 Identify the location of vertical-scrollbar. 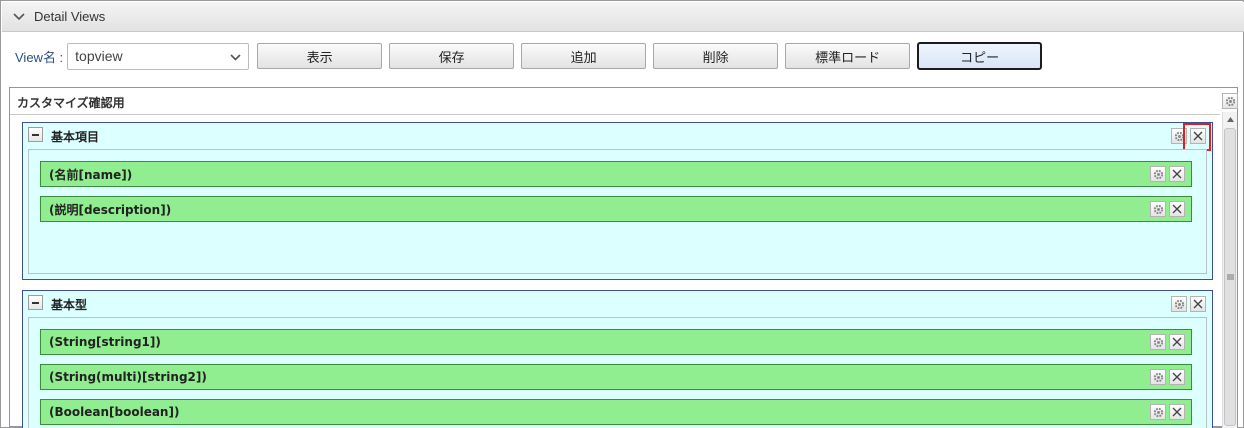
(1229, 270).